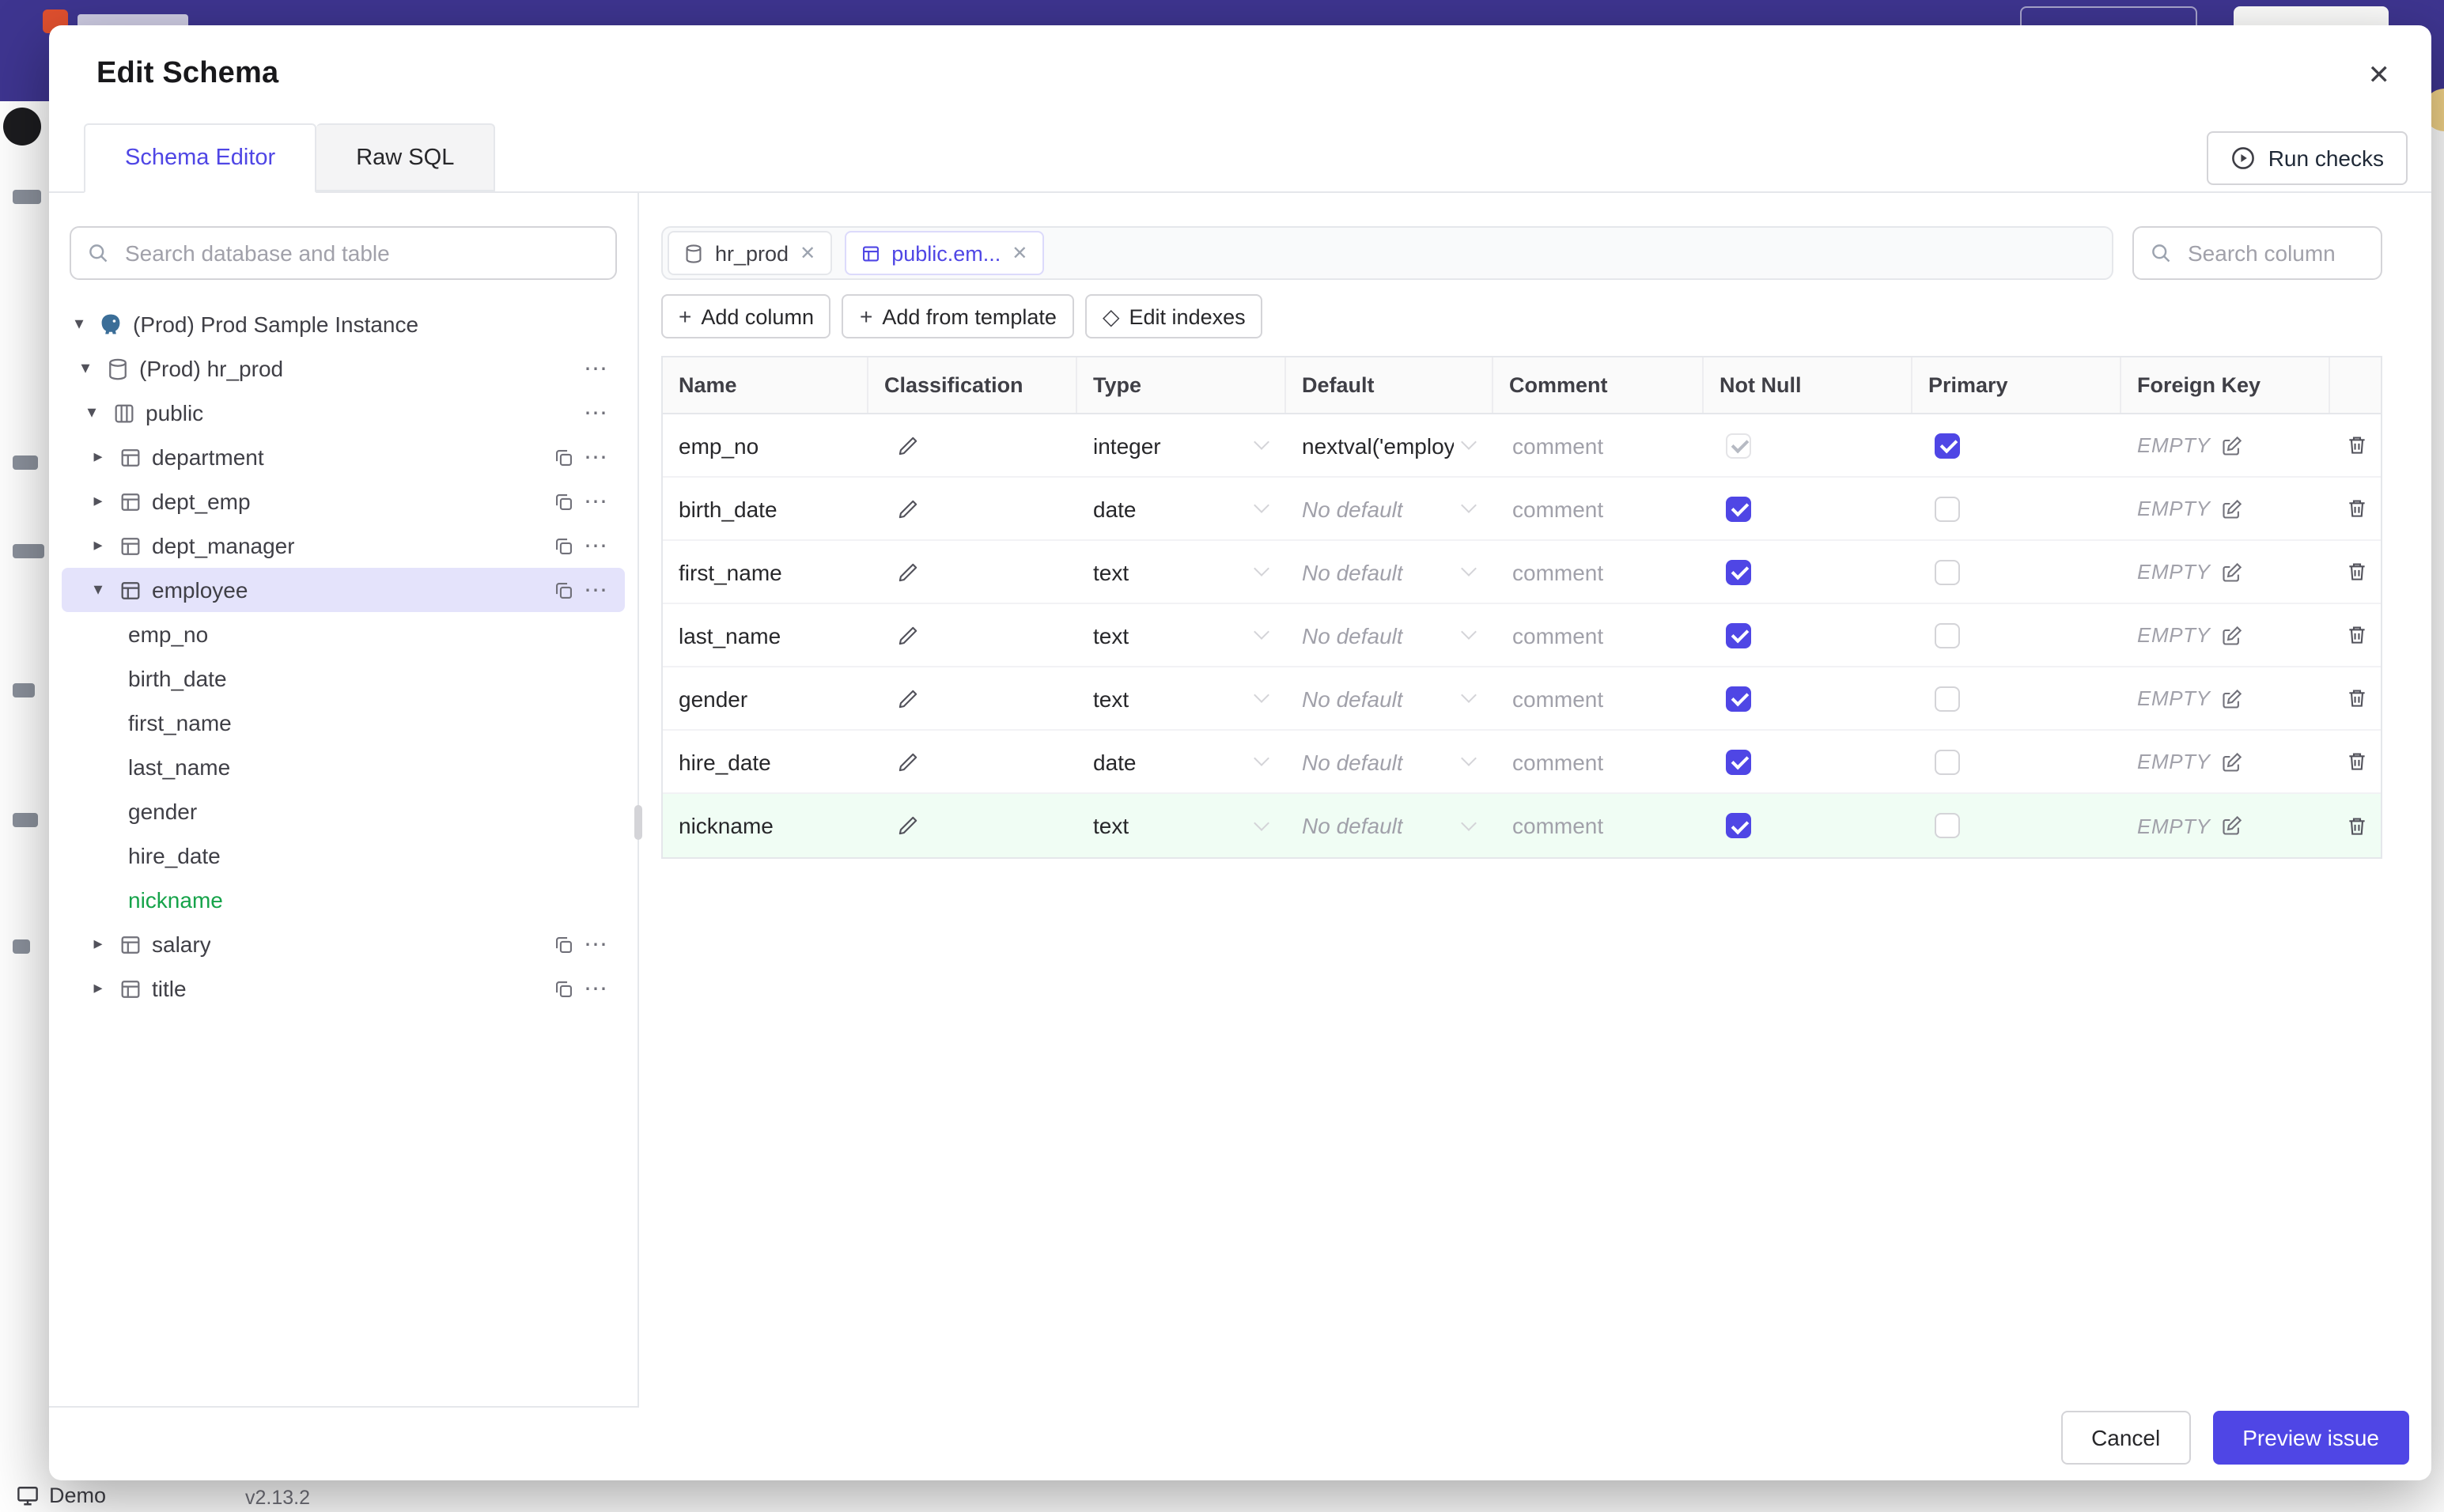  What do you see at coordinates (343, 723) in the screenshot?
I see `tree-item-column: first_name` at bounding box center [343, 723].